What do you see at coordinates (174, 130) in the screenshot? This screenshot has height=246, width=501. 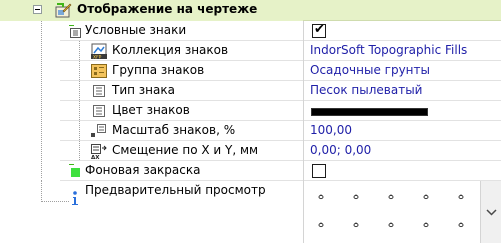 I see `property-label: Масштаб знаков, %` at bounding box center [174, 130].